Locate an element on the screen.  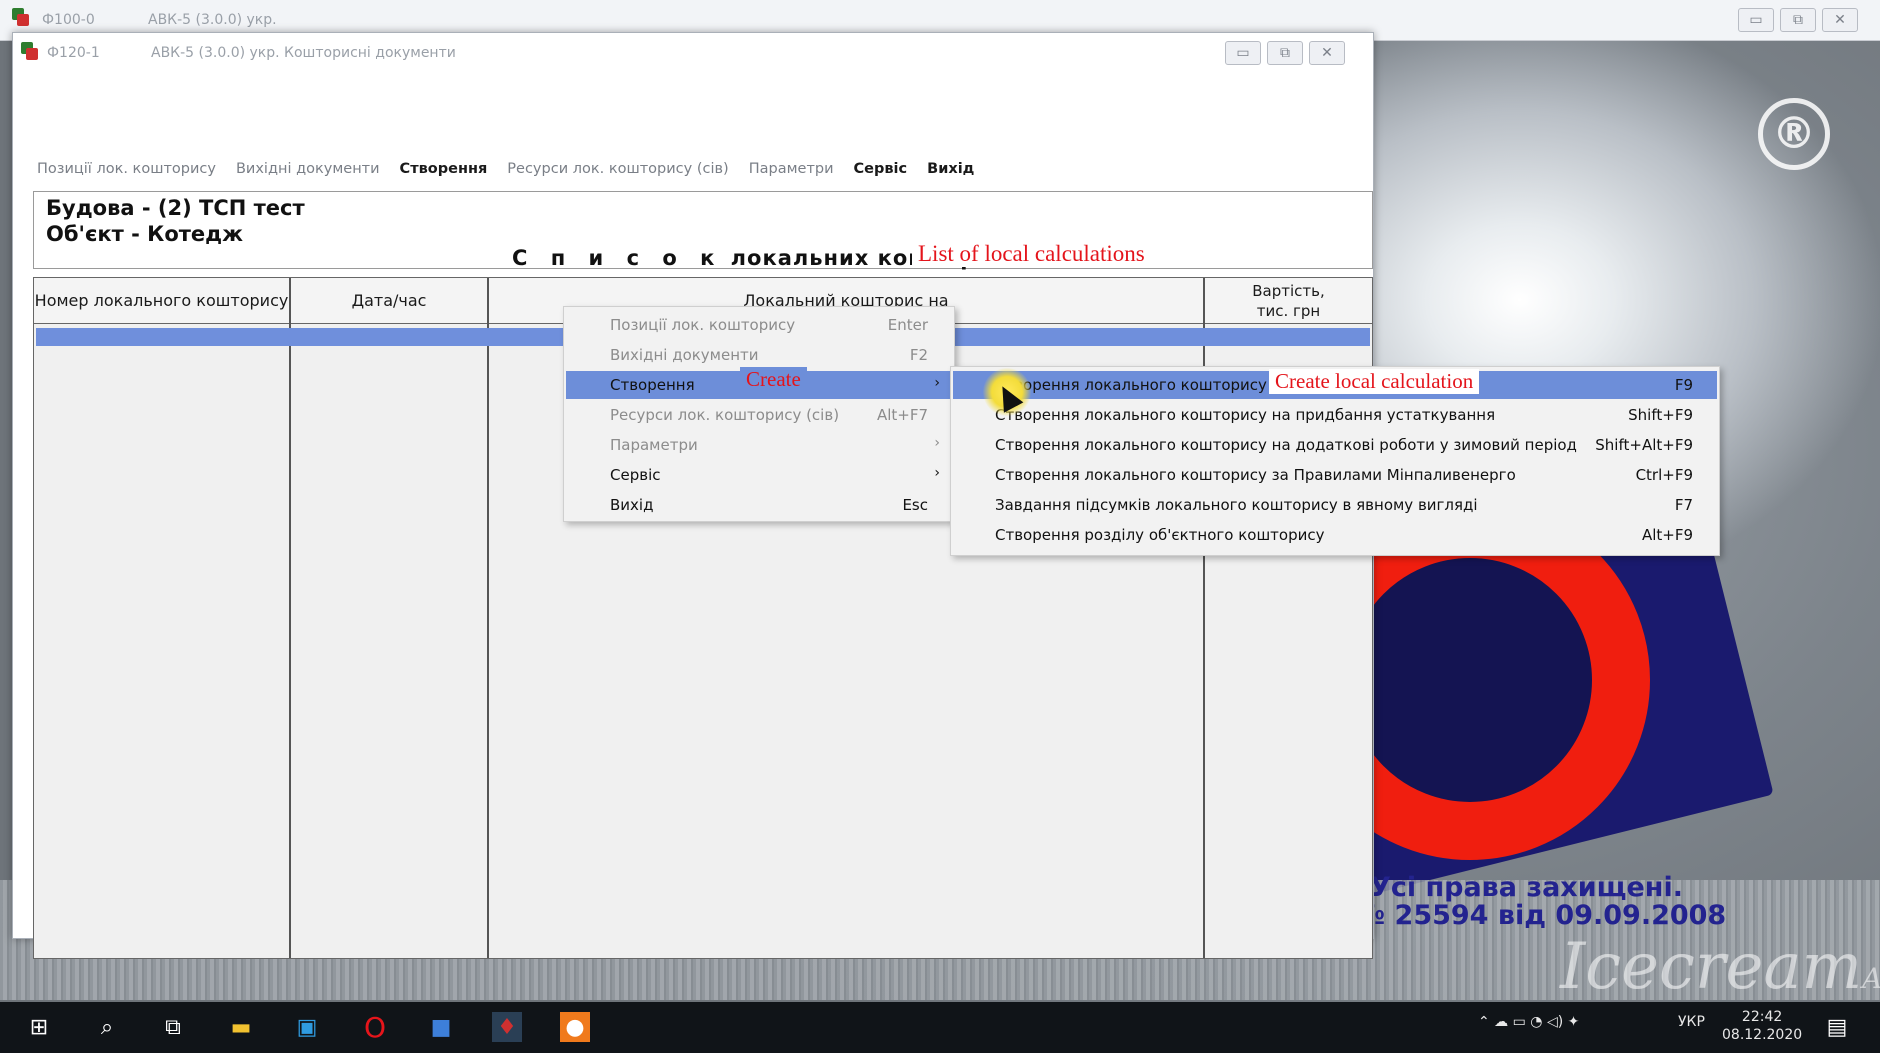
media-app-icon: ▣ is located at coordinates (307, 1027).